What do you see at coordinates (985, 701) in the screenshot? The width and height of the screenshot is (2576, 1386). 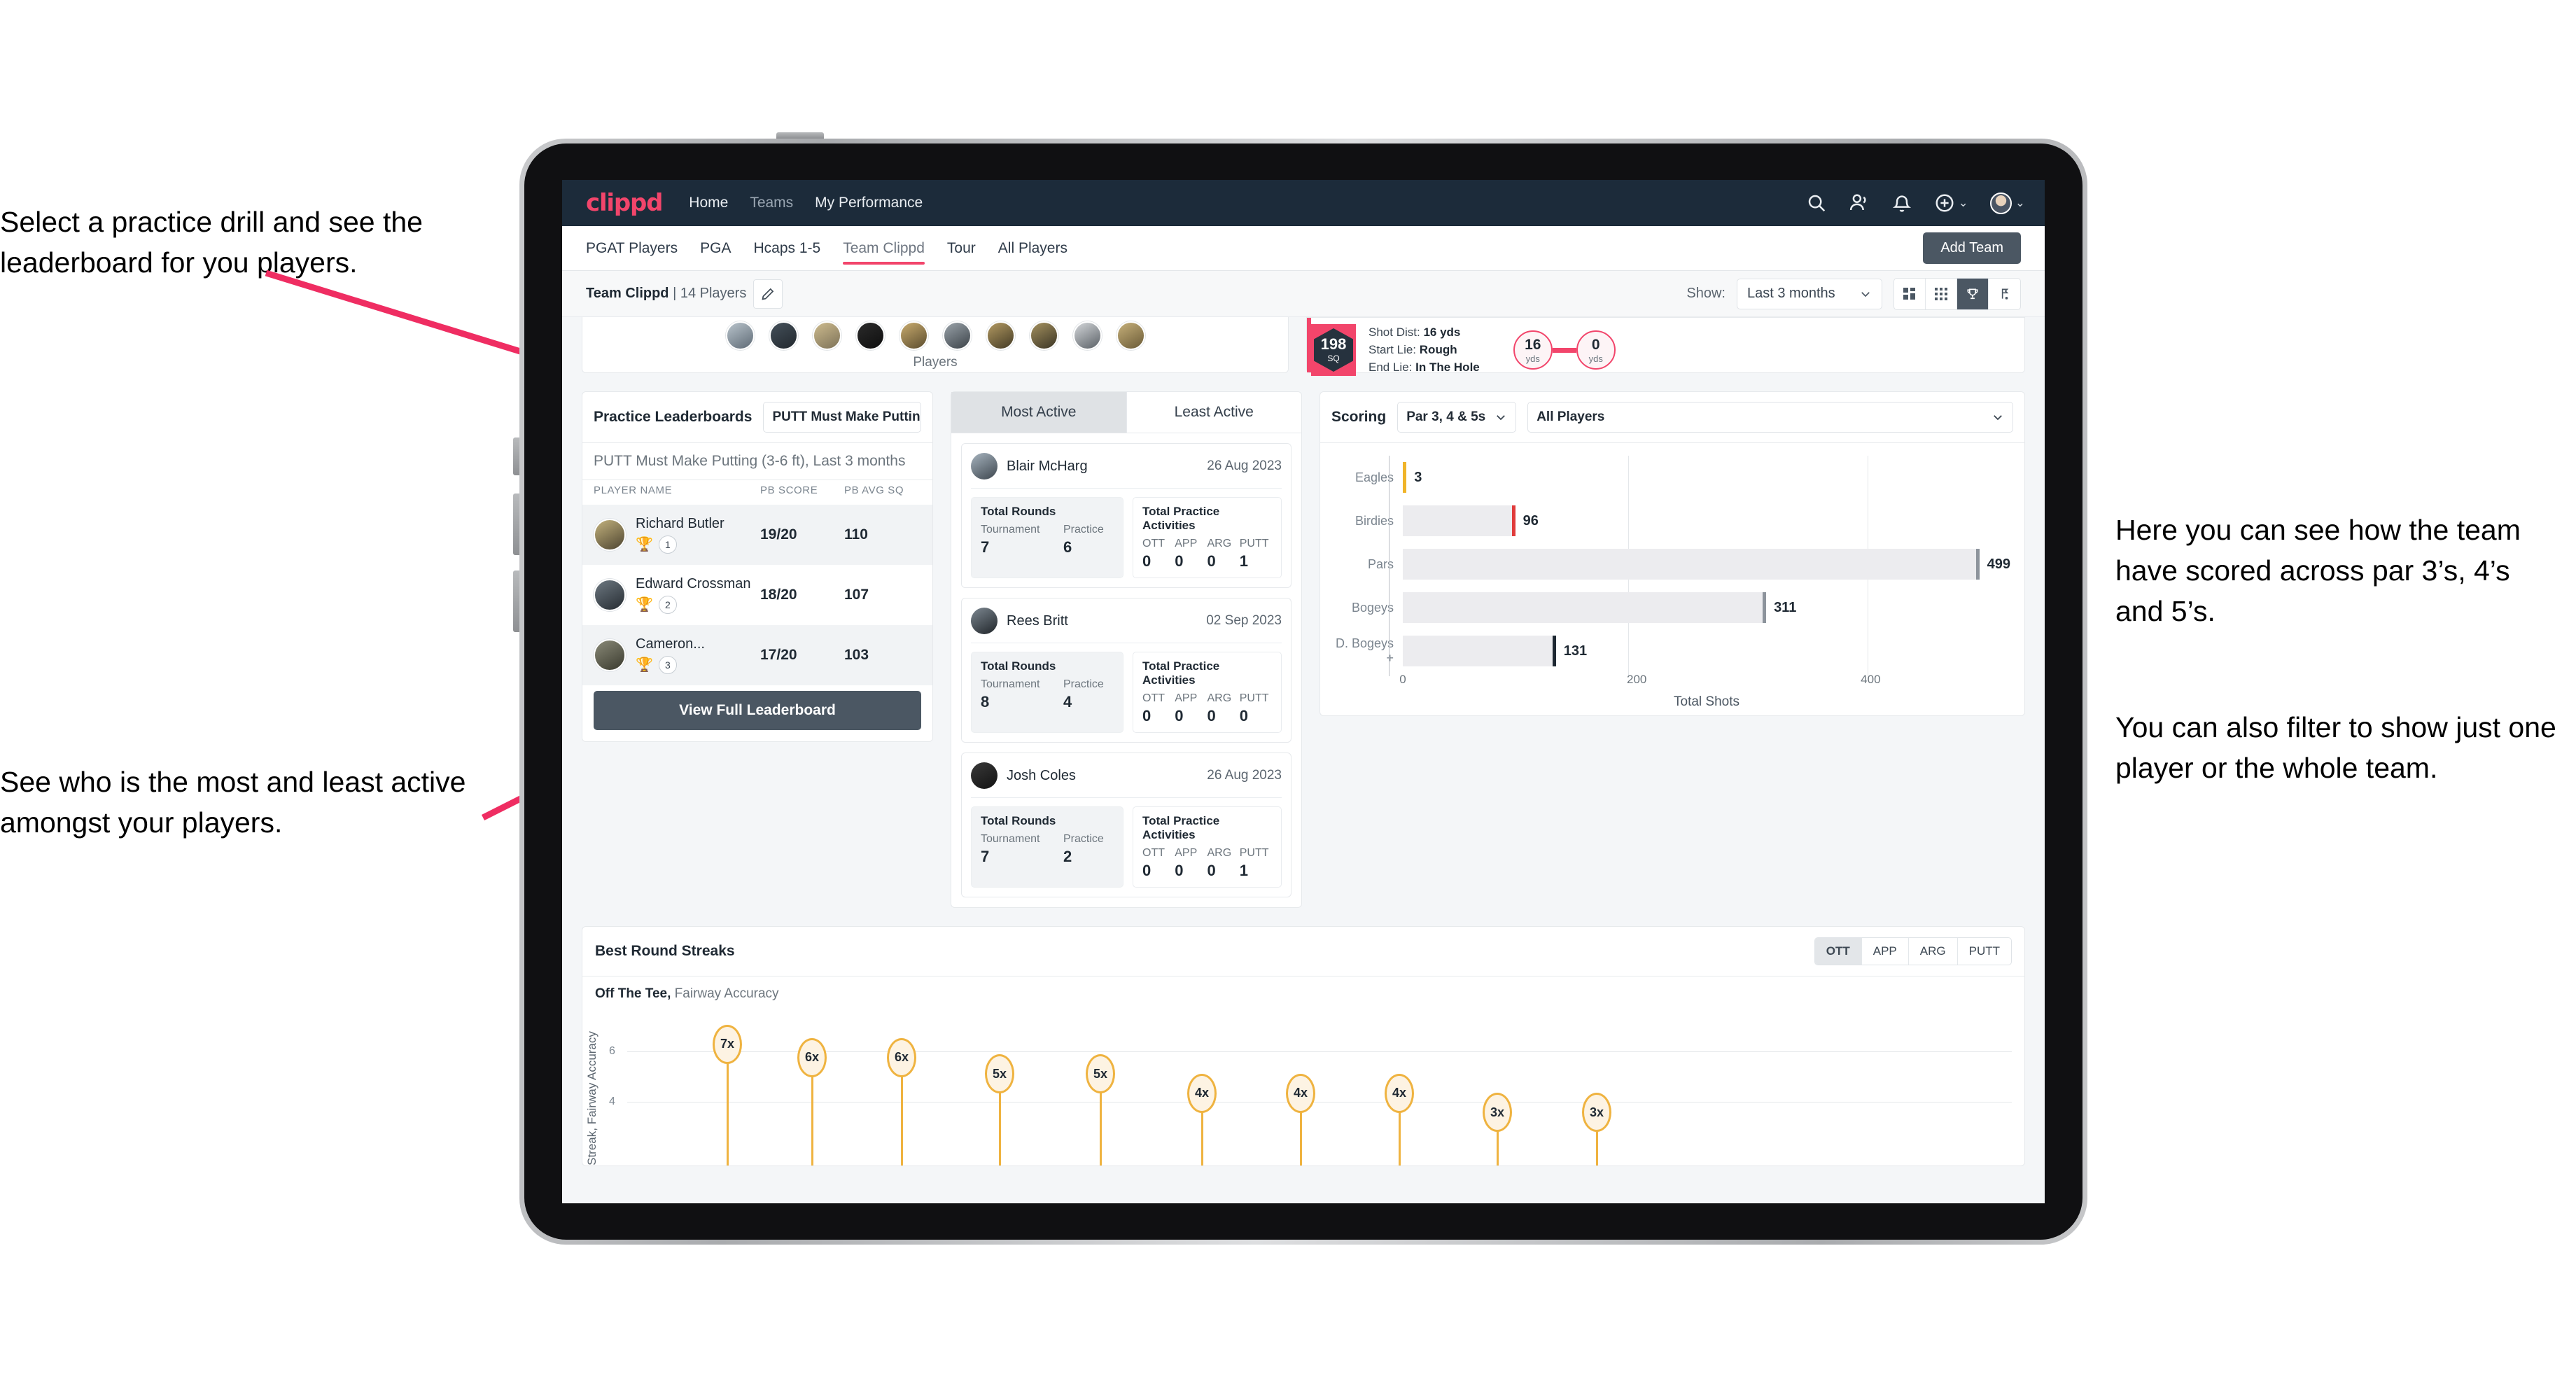 I see `tournament-value: 8` at bounding box center [985, 701].